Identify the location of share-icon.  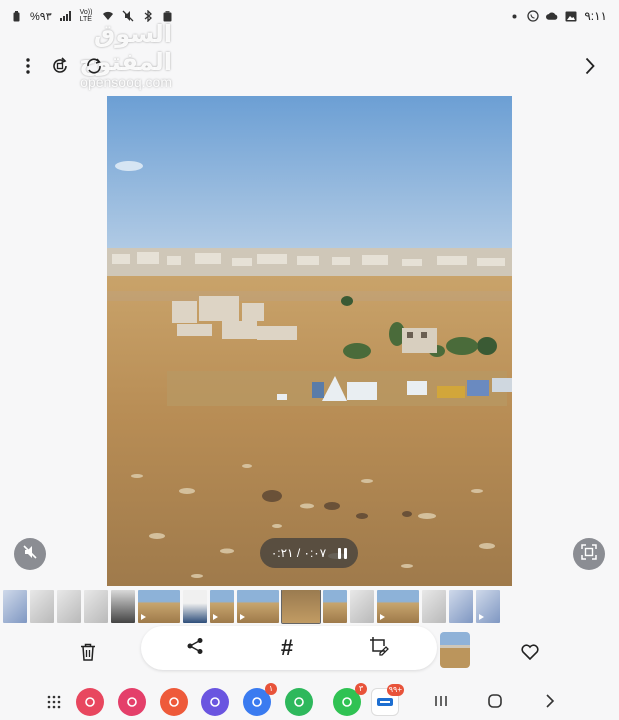
(195, 648).